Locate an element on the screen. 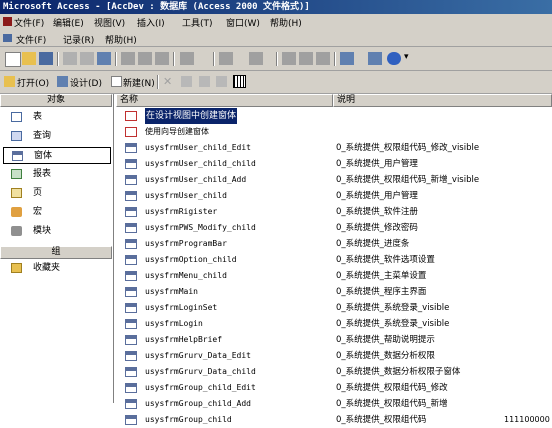 Image resolution: width=552 pixels, height=428 pixels. small-icons-icon is located at coordinates (204, 81).